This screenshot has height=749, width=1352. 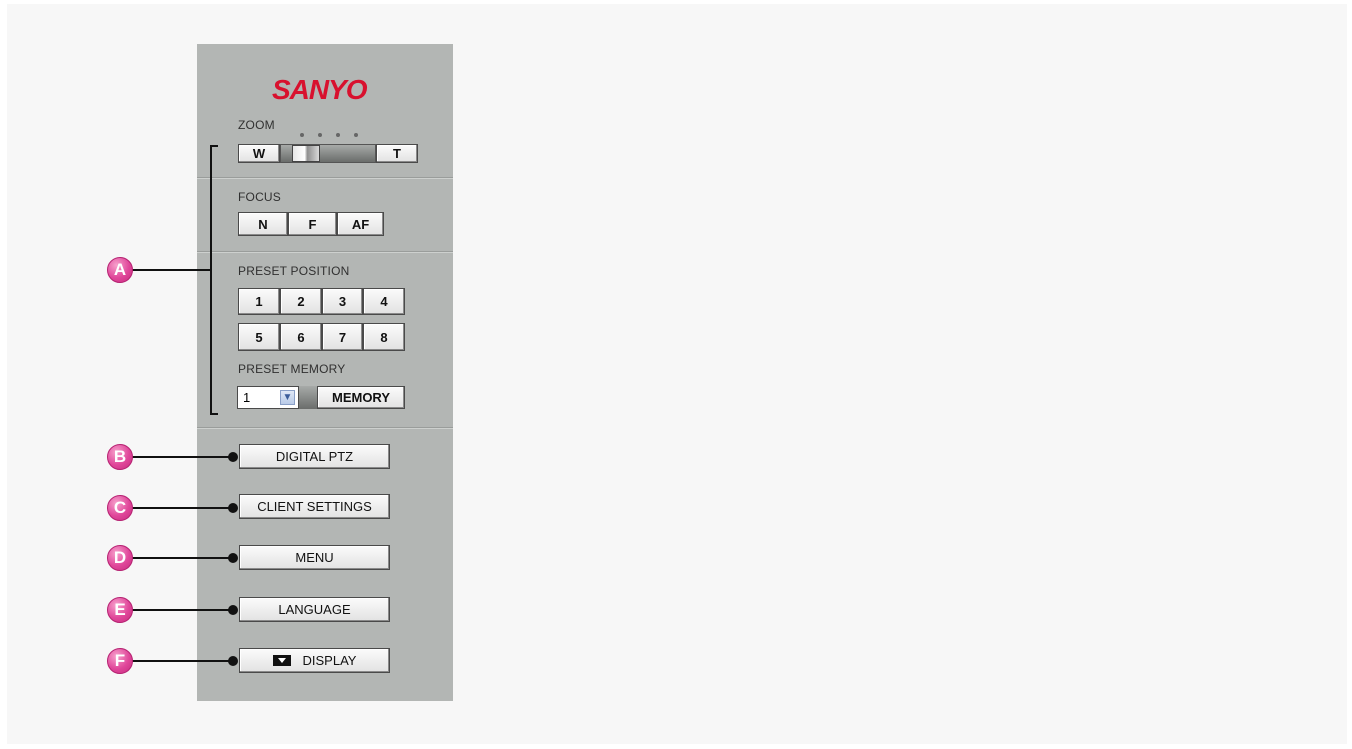 I want to click on menu-button: MENU, so click(x=314, y=557).